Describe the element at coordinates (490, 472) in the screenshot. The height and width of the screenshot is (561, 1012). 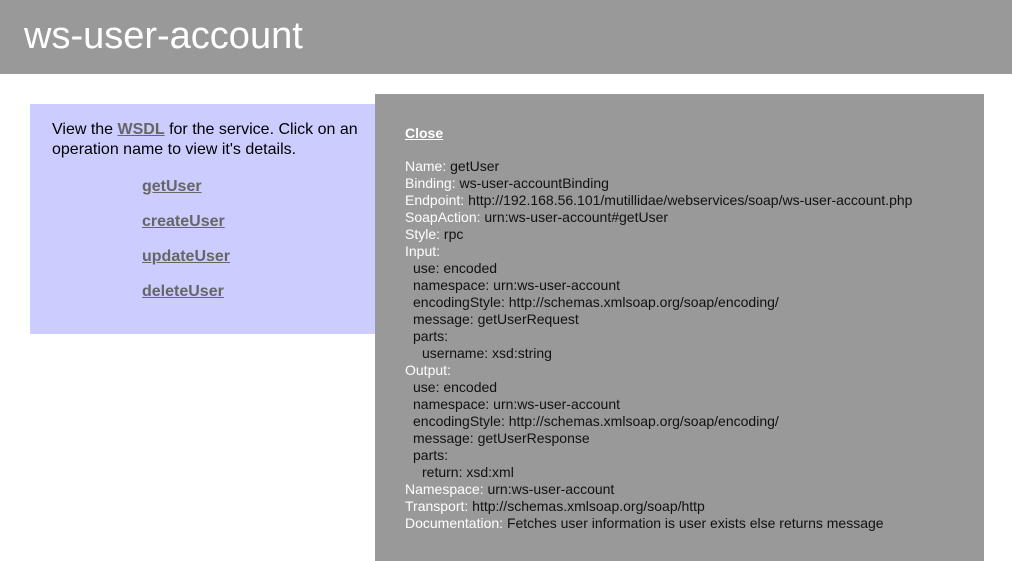
I see `detail-value: xsd:xml` at that location.